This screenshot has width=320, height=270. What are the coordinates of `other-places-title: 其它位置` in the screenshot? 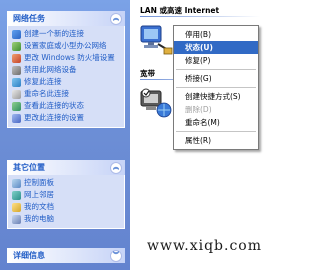 It's located at (29, 167).